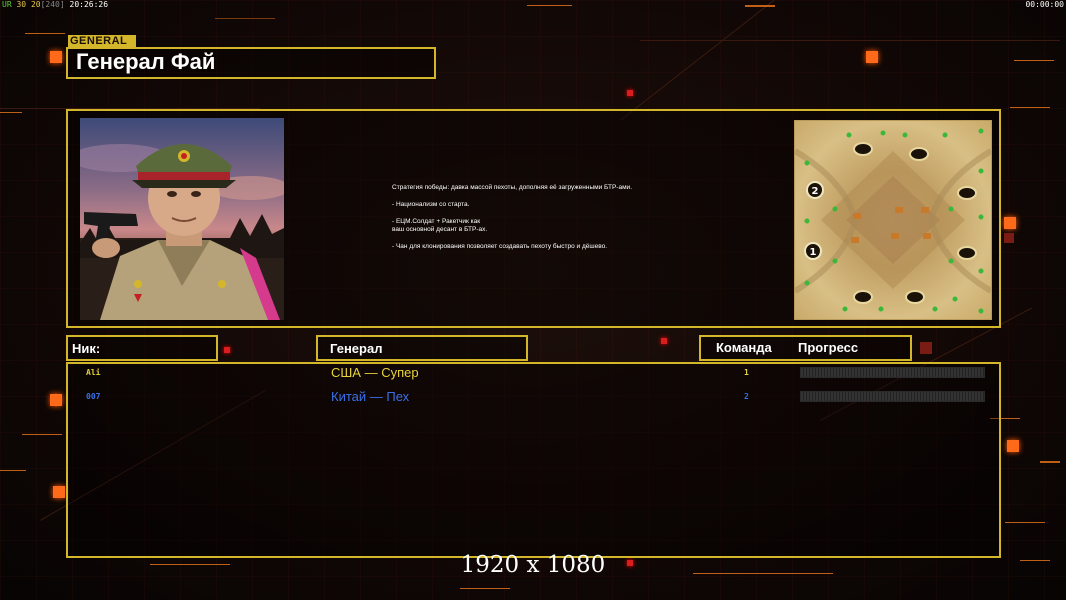  Describe the element at coordinates (746, 372) in the screenshot. I see `player-team: 1` at that location.